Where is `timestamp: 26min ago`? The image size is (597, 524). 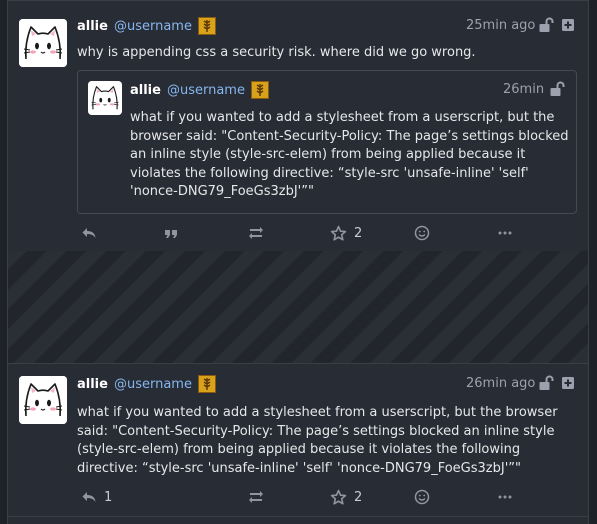
timestamp: 26min ago is located at coordinates (500, 383).